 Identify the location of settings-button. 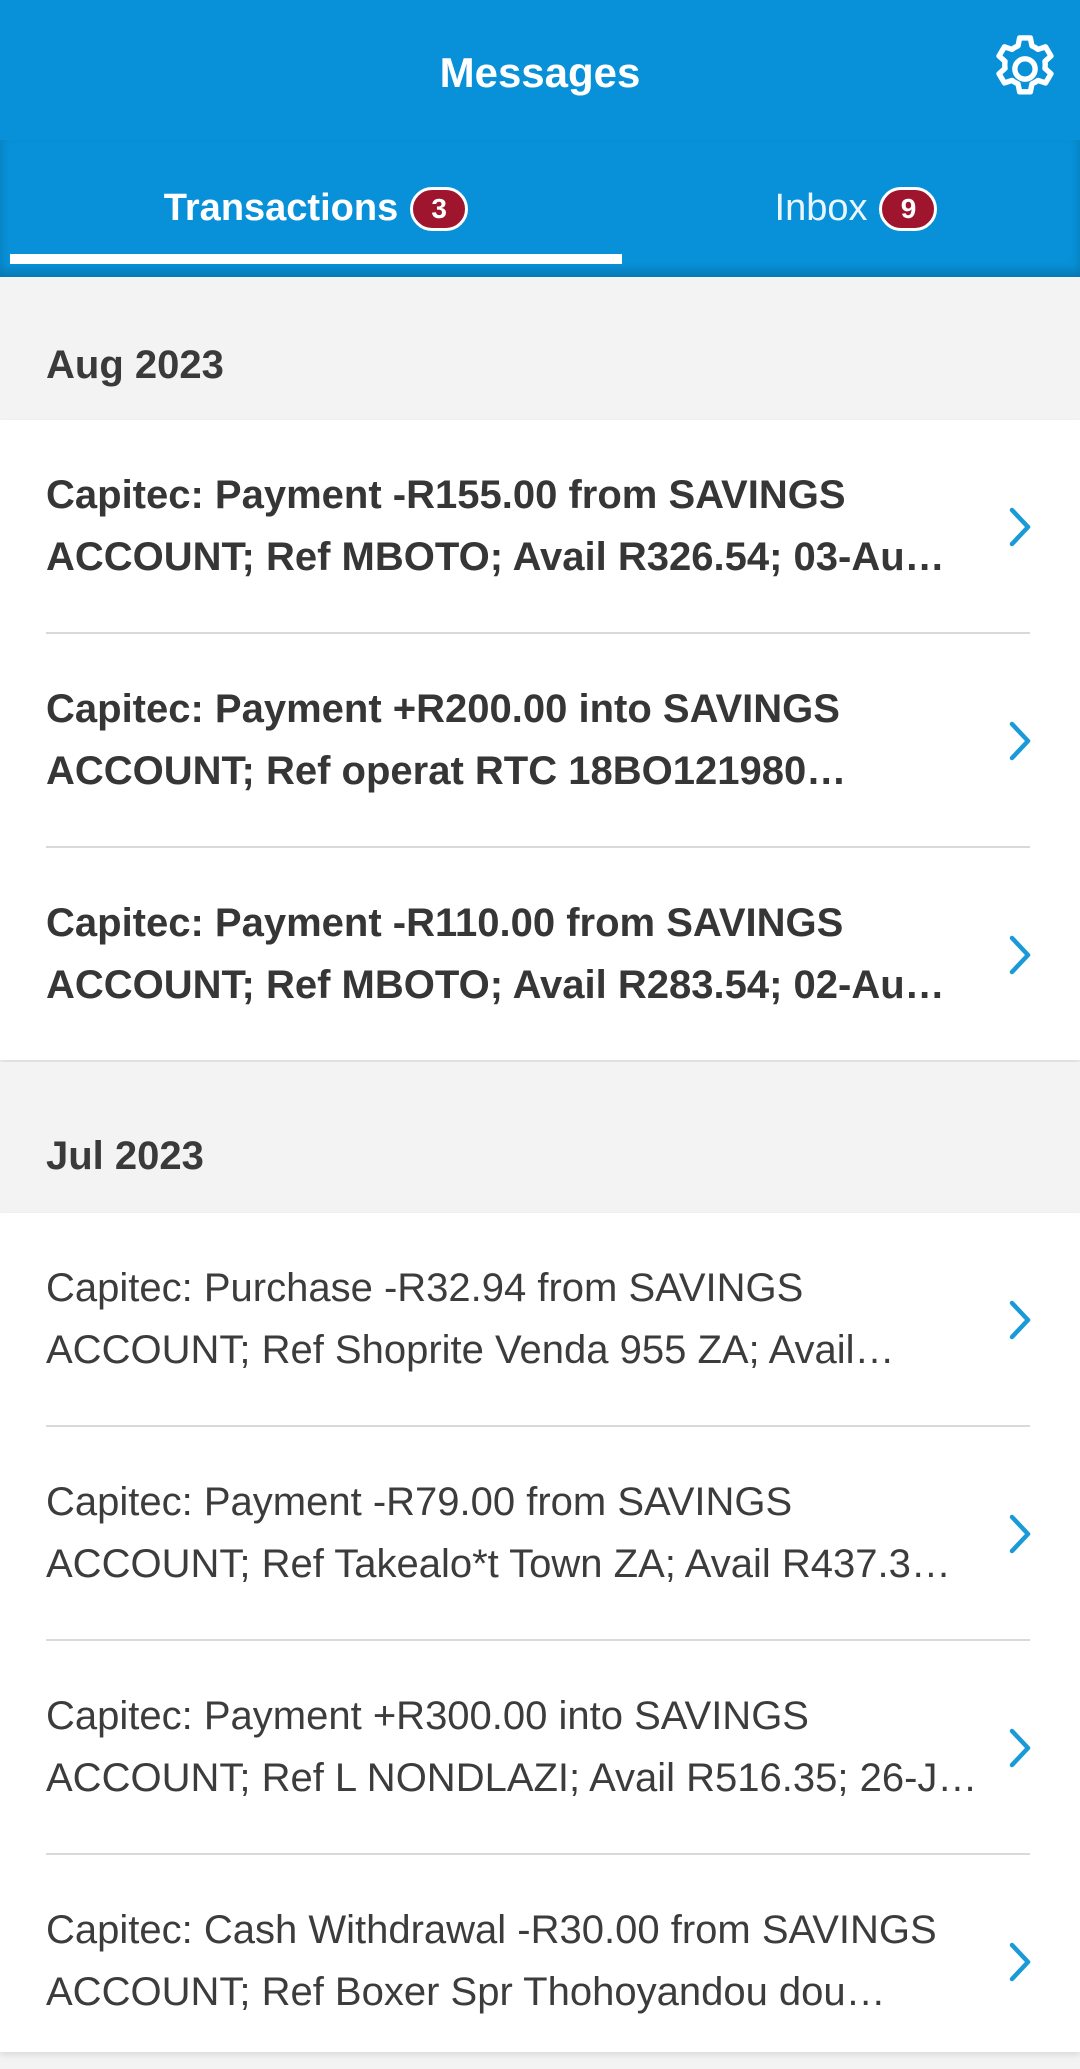
(1025, 69).